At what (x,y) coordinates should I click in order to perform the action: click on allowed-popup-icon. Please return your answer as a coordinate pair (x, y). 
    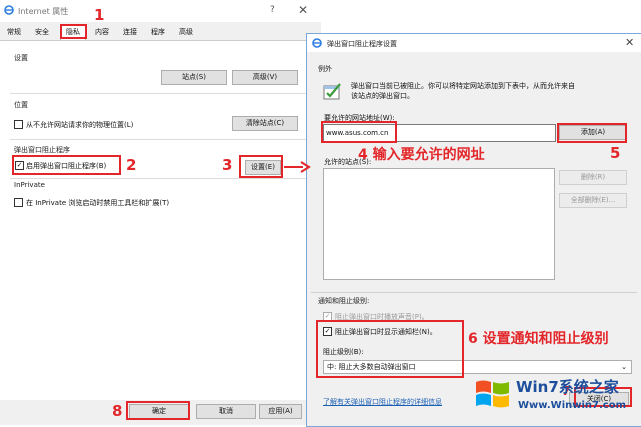
    Looking at the image, I should click on (332, 91).